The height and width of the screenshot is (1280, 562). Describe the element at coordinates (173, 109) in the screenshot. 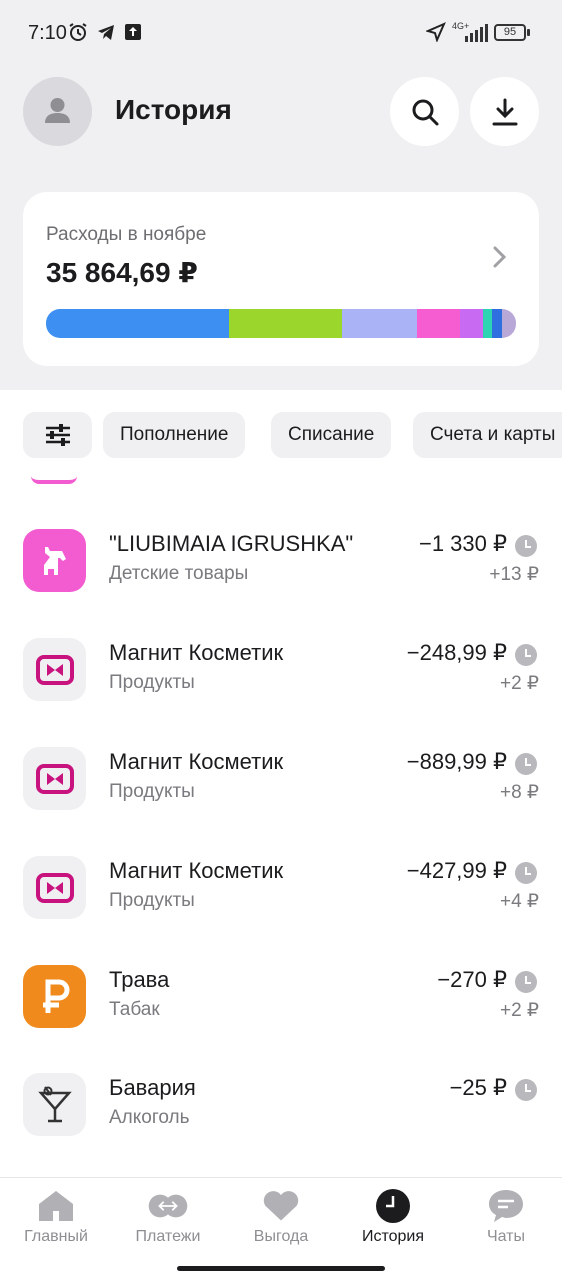

I see `page-title: История` at that location.